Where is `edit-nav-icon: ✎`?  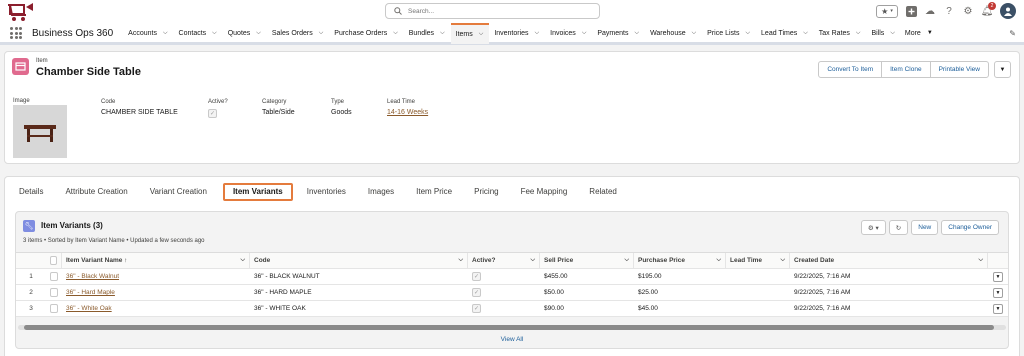 edit-nav-icon: ✎ is located at coordinates (1012, 33).